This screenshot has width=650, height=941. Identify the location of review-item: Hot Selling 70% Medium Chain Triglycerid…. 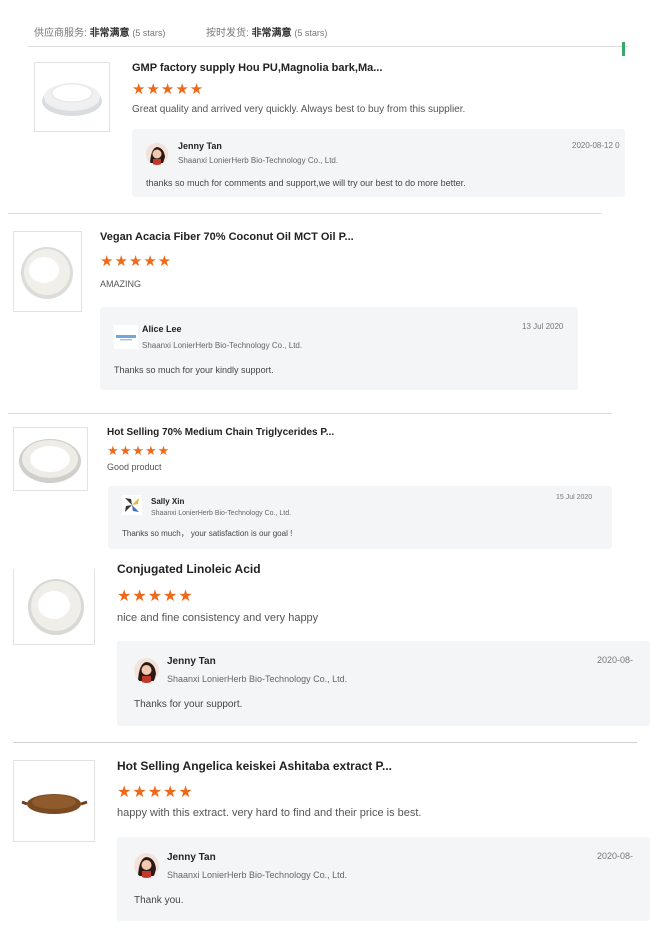
(325, 485).